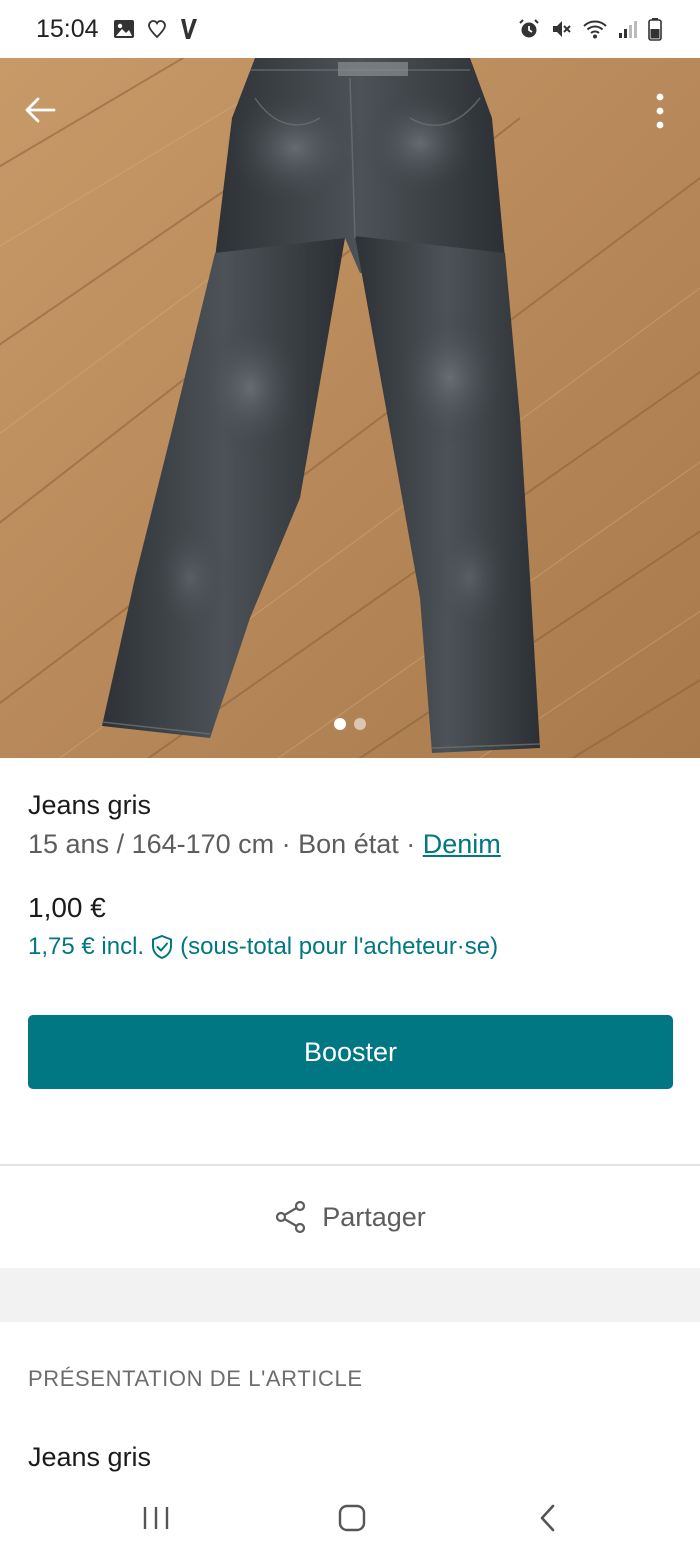 The image size is (700, 1556). I want to click on more-options-button, so click(660, 111).